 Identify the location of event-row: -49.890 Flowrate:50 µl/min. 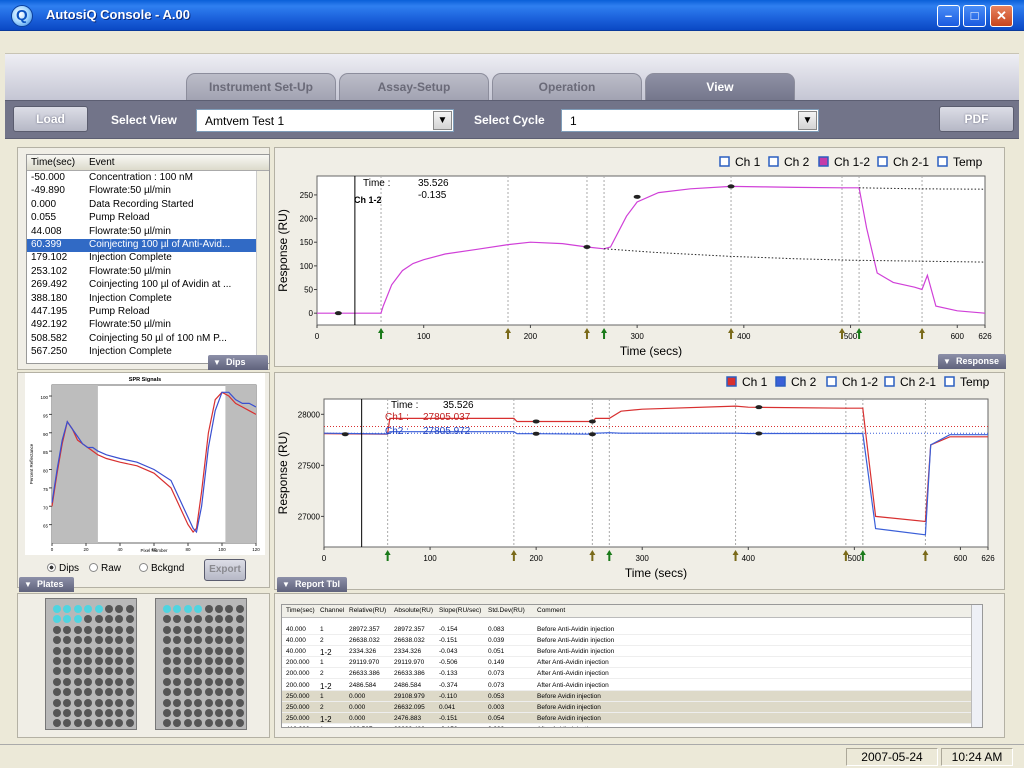
(142, 191).